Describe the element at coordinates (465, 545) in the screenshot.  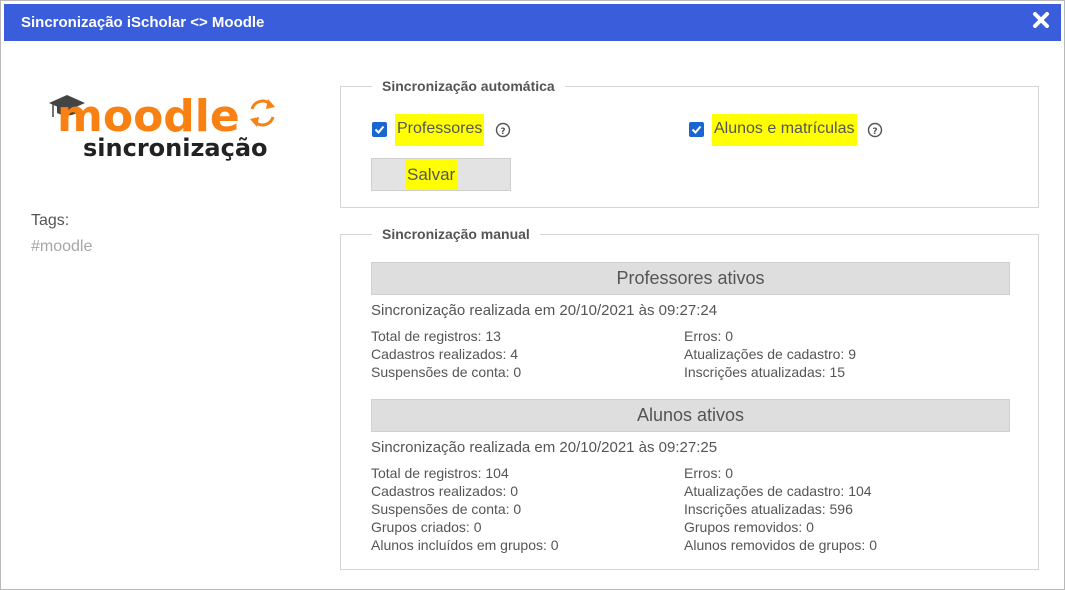
I see `stat-item: Alunos incluídos em grupos: 0` at that location.